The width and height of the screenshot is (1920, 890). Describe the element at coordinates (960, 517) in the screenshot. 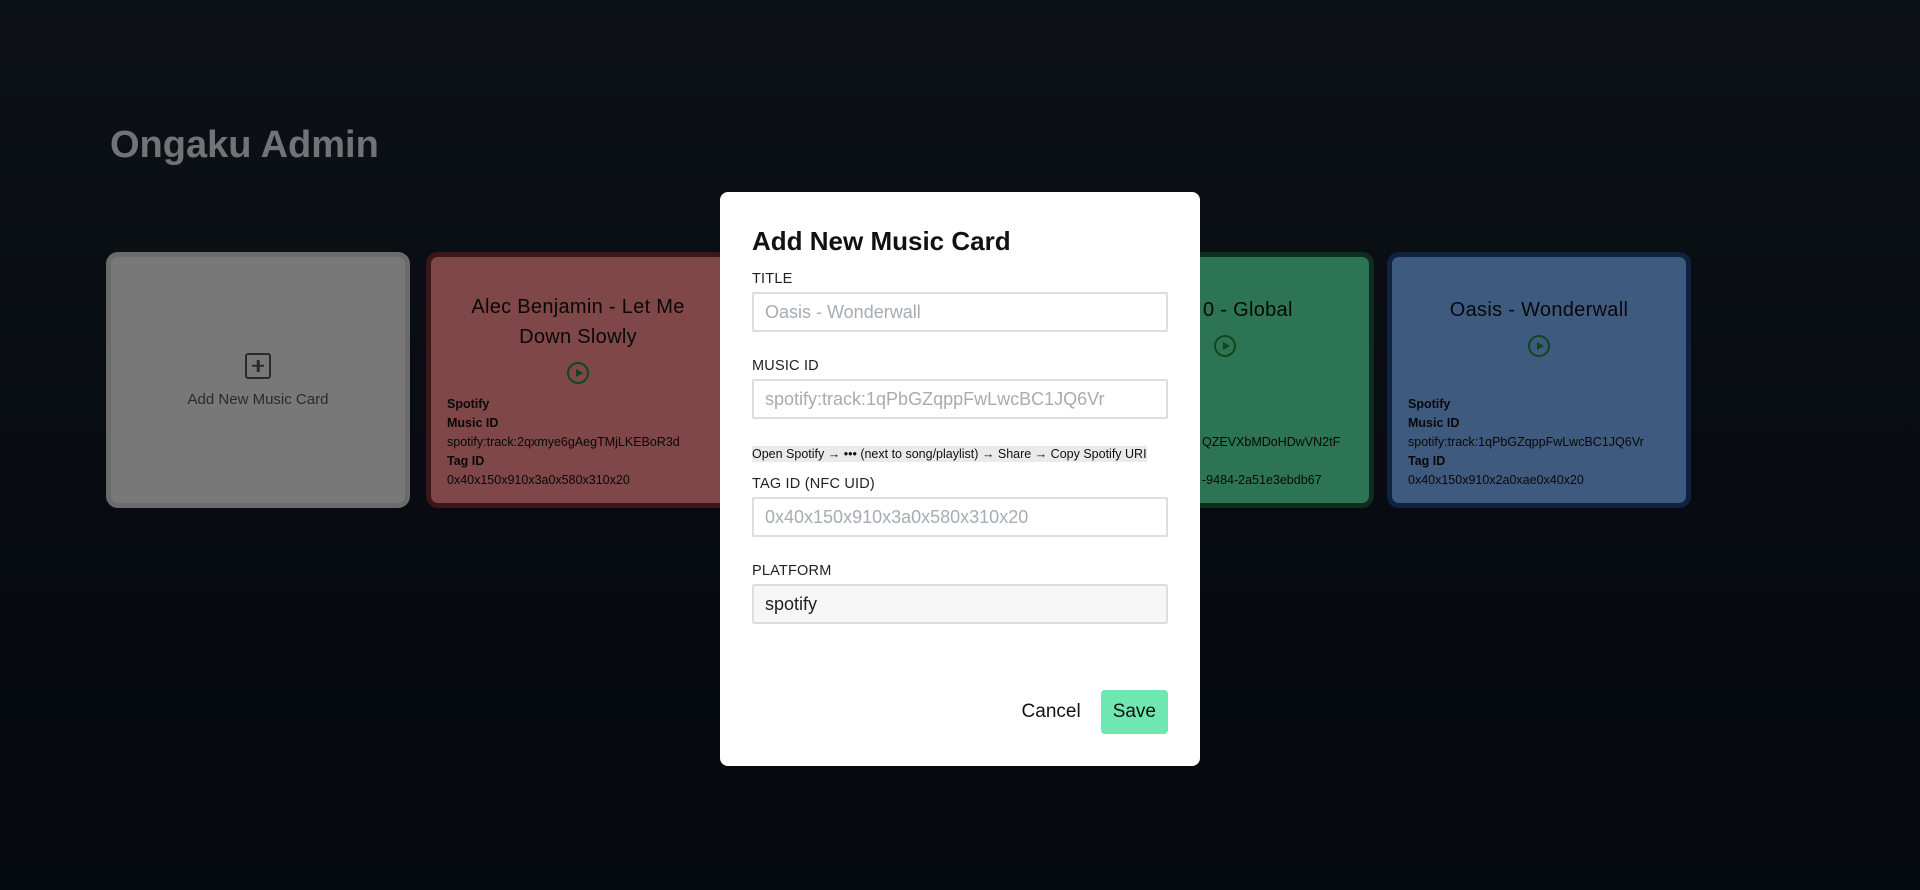

I see `tag-id-input` at that location.